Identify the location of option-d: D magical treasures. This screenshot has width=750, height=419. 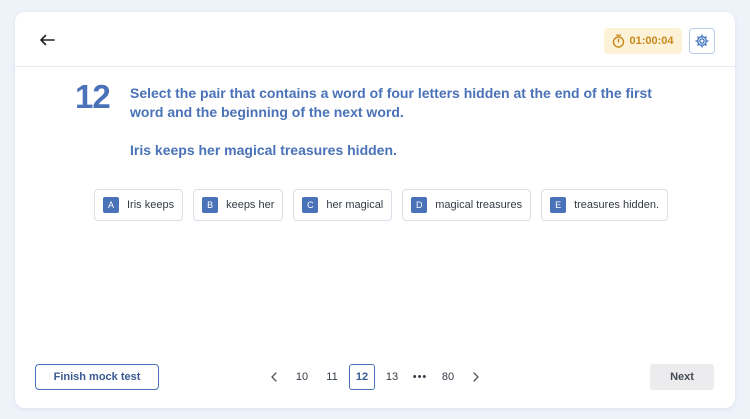
(467, 205).